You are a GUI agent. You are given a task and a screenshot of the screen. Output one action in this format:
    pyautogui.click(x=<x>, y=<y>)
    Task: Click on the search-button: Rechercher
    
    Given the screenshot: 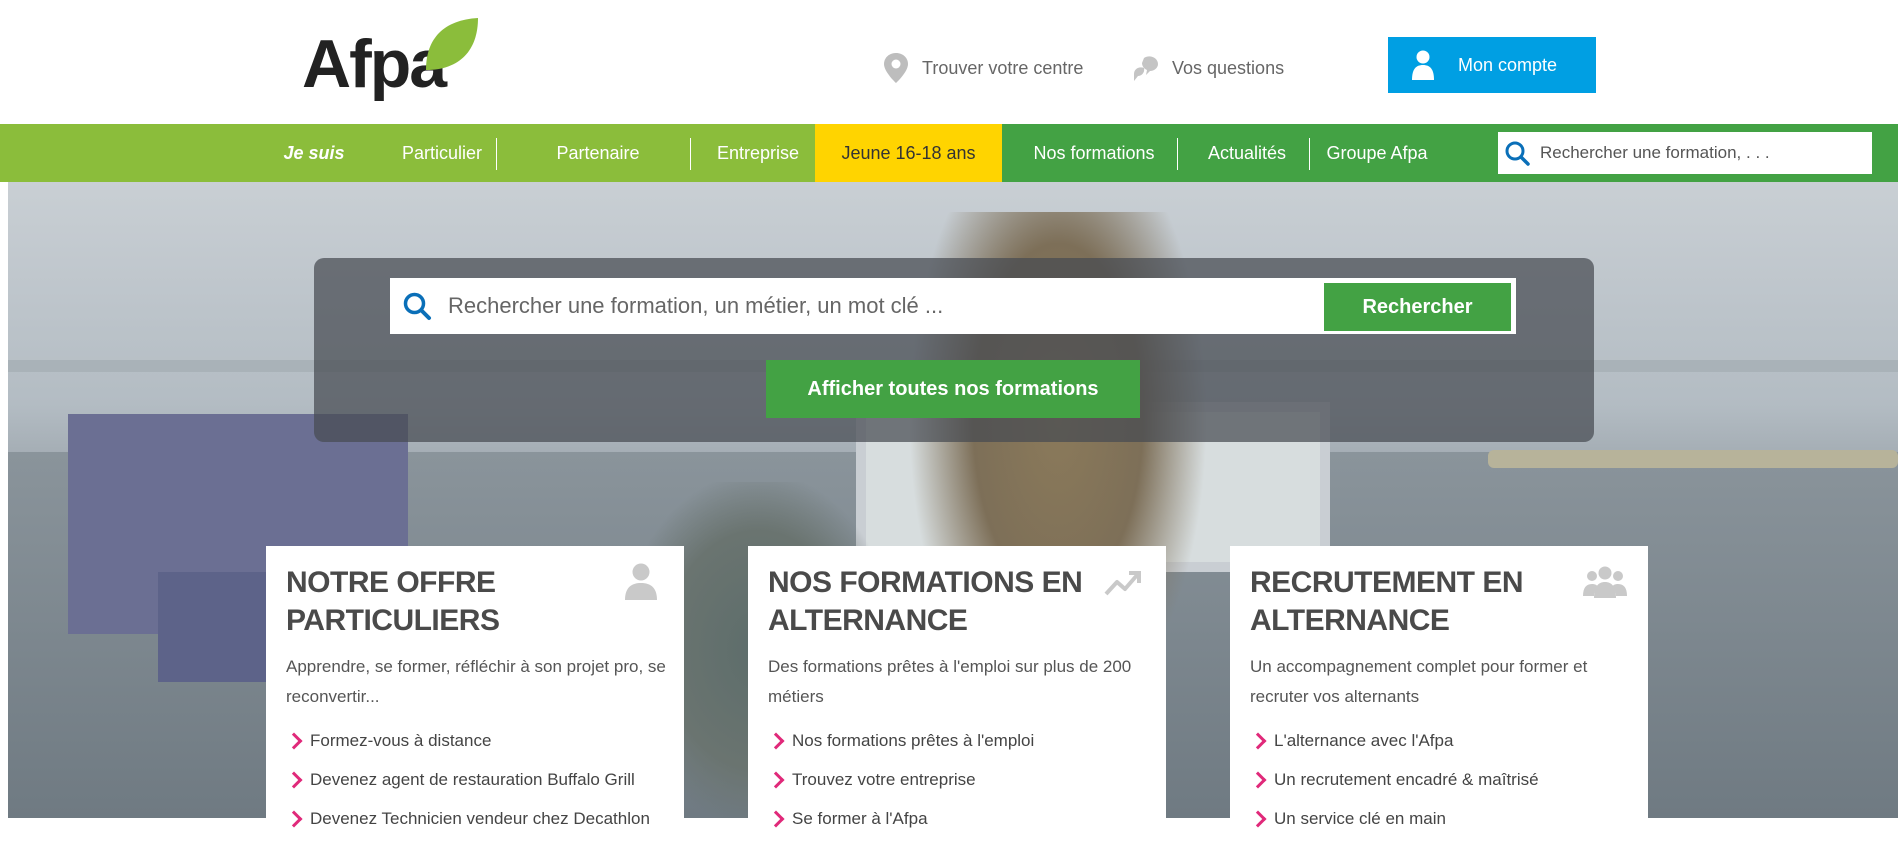 What is the action you would take?
    pyautogui.click(x=1417, y=307)
    